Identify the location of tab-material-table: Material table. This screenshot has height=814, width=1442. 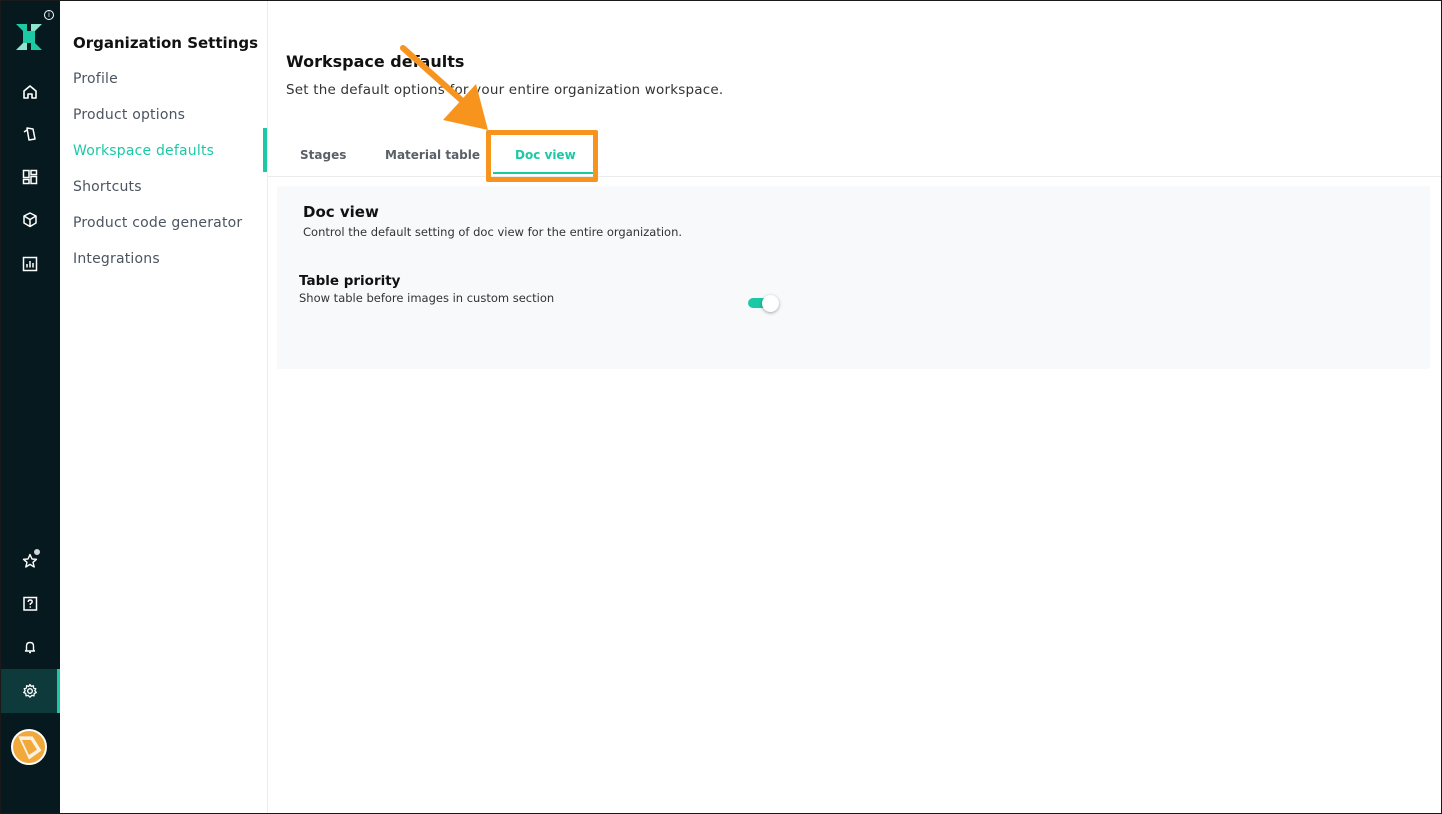
(432, 155).